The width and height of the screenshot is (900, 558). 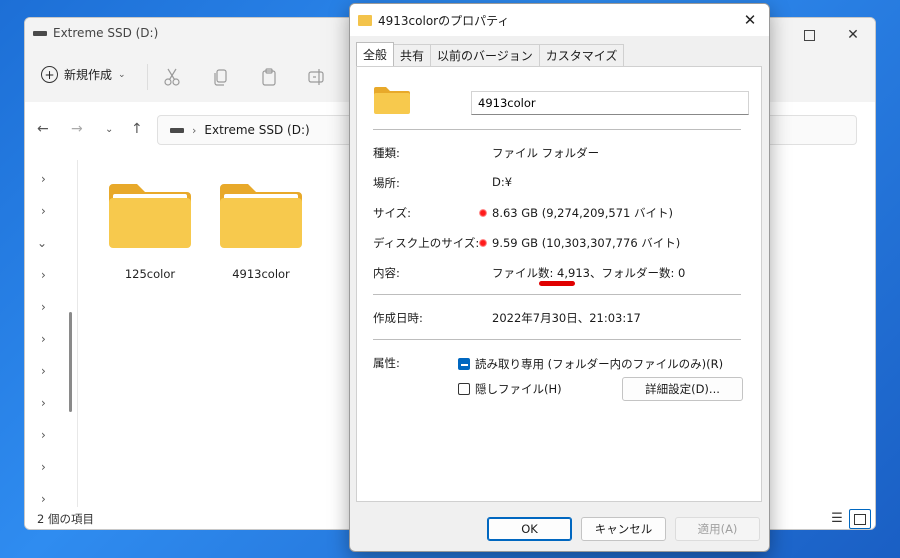 I want to click on new-button: + 新規作成 ⌄, so click(x=83, y=74).